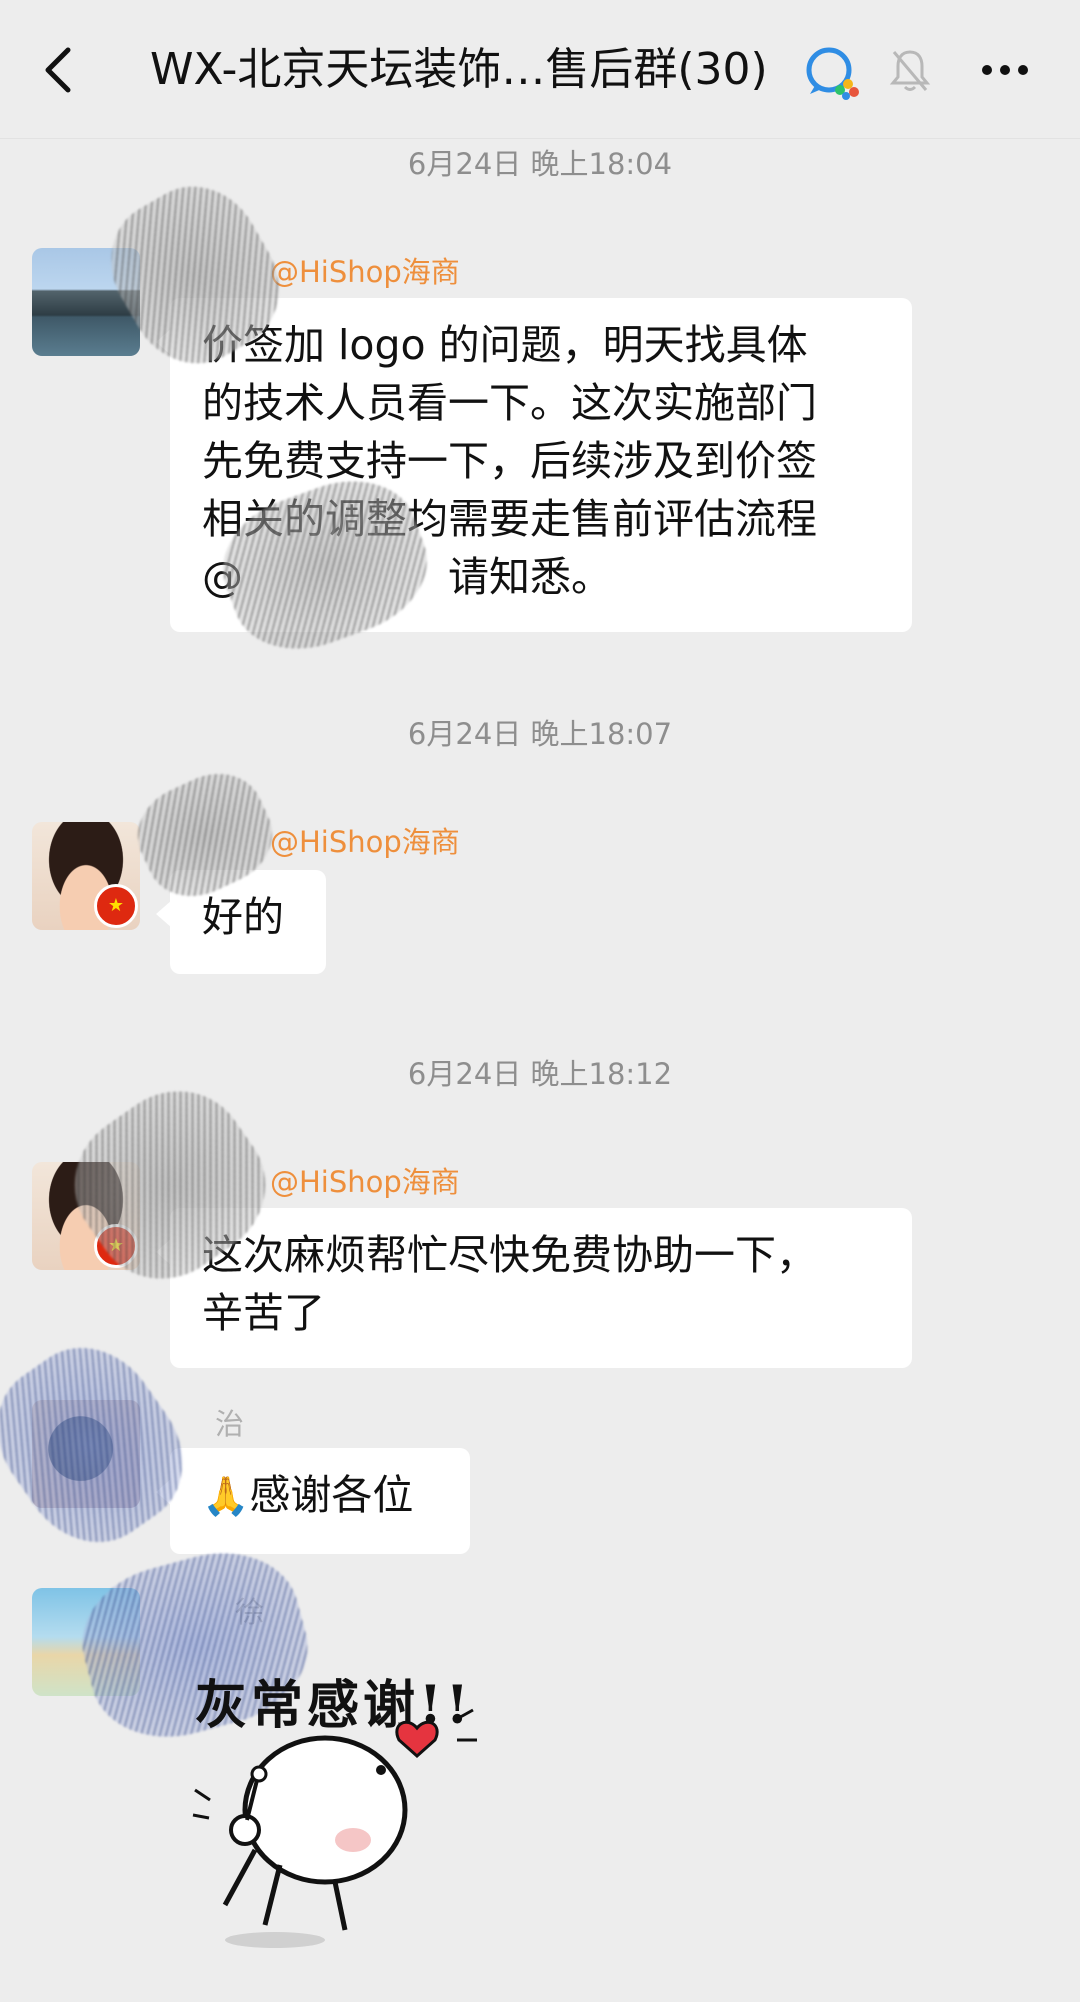 The width and height of the screenshot is (1080, 2002). I want to click on chat-title: WX-北京天坛装饰…售后群(30), so click(475, 70).